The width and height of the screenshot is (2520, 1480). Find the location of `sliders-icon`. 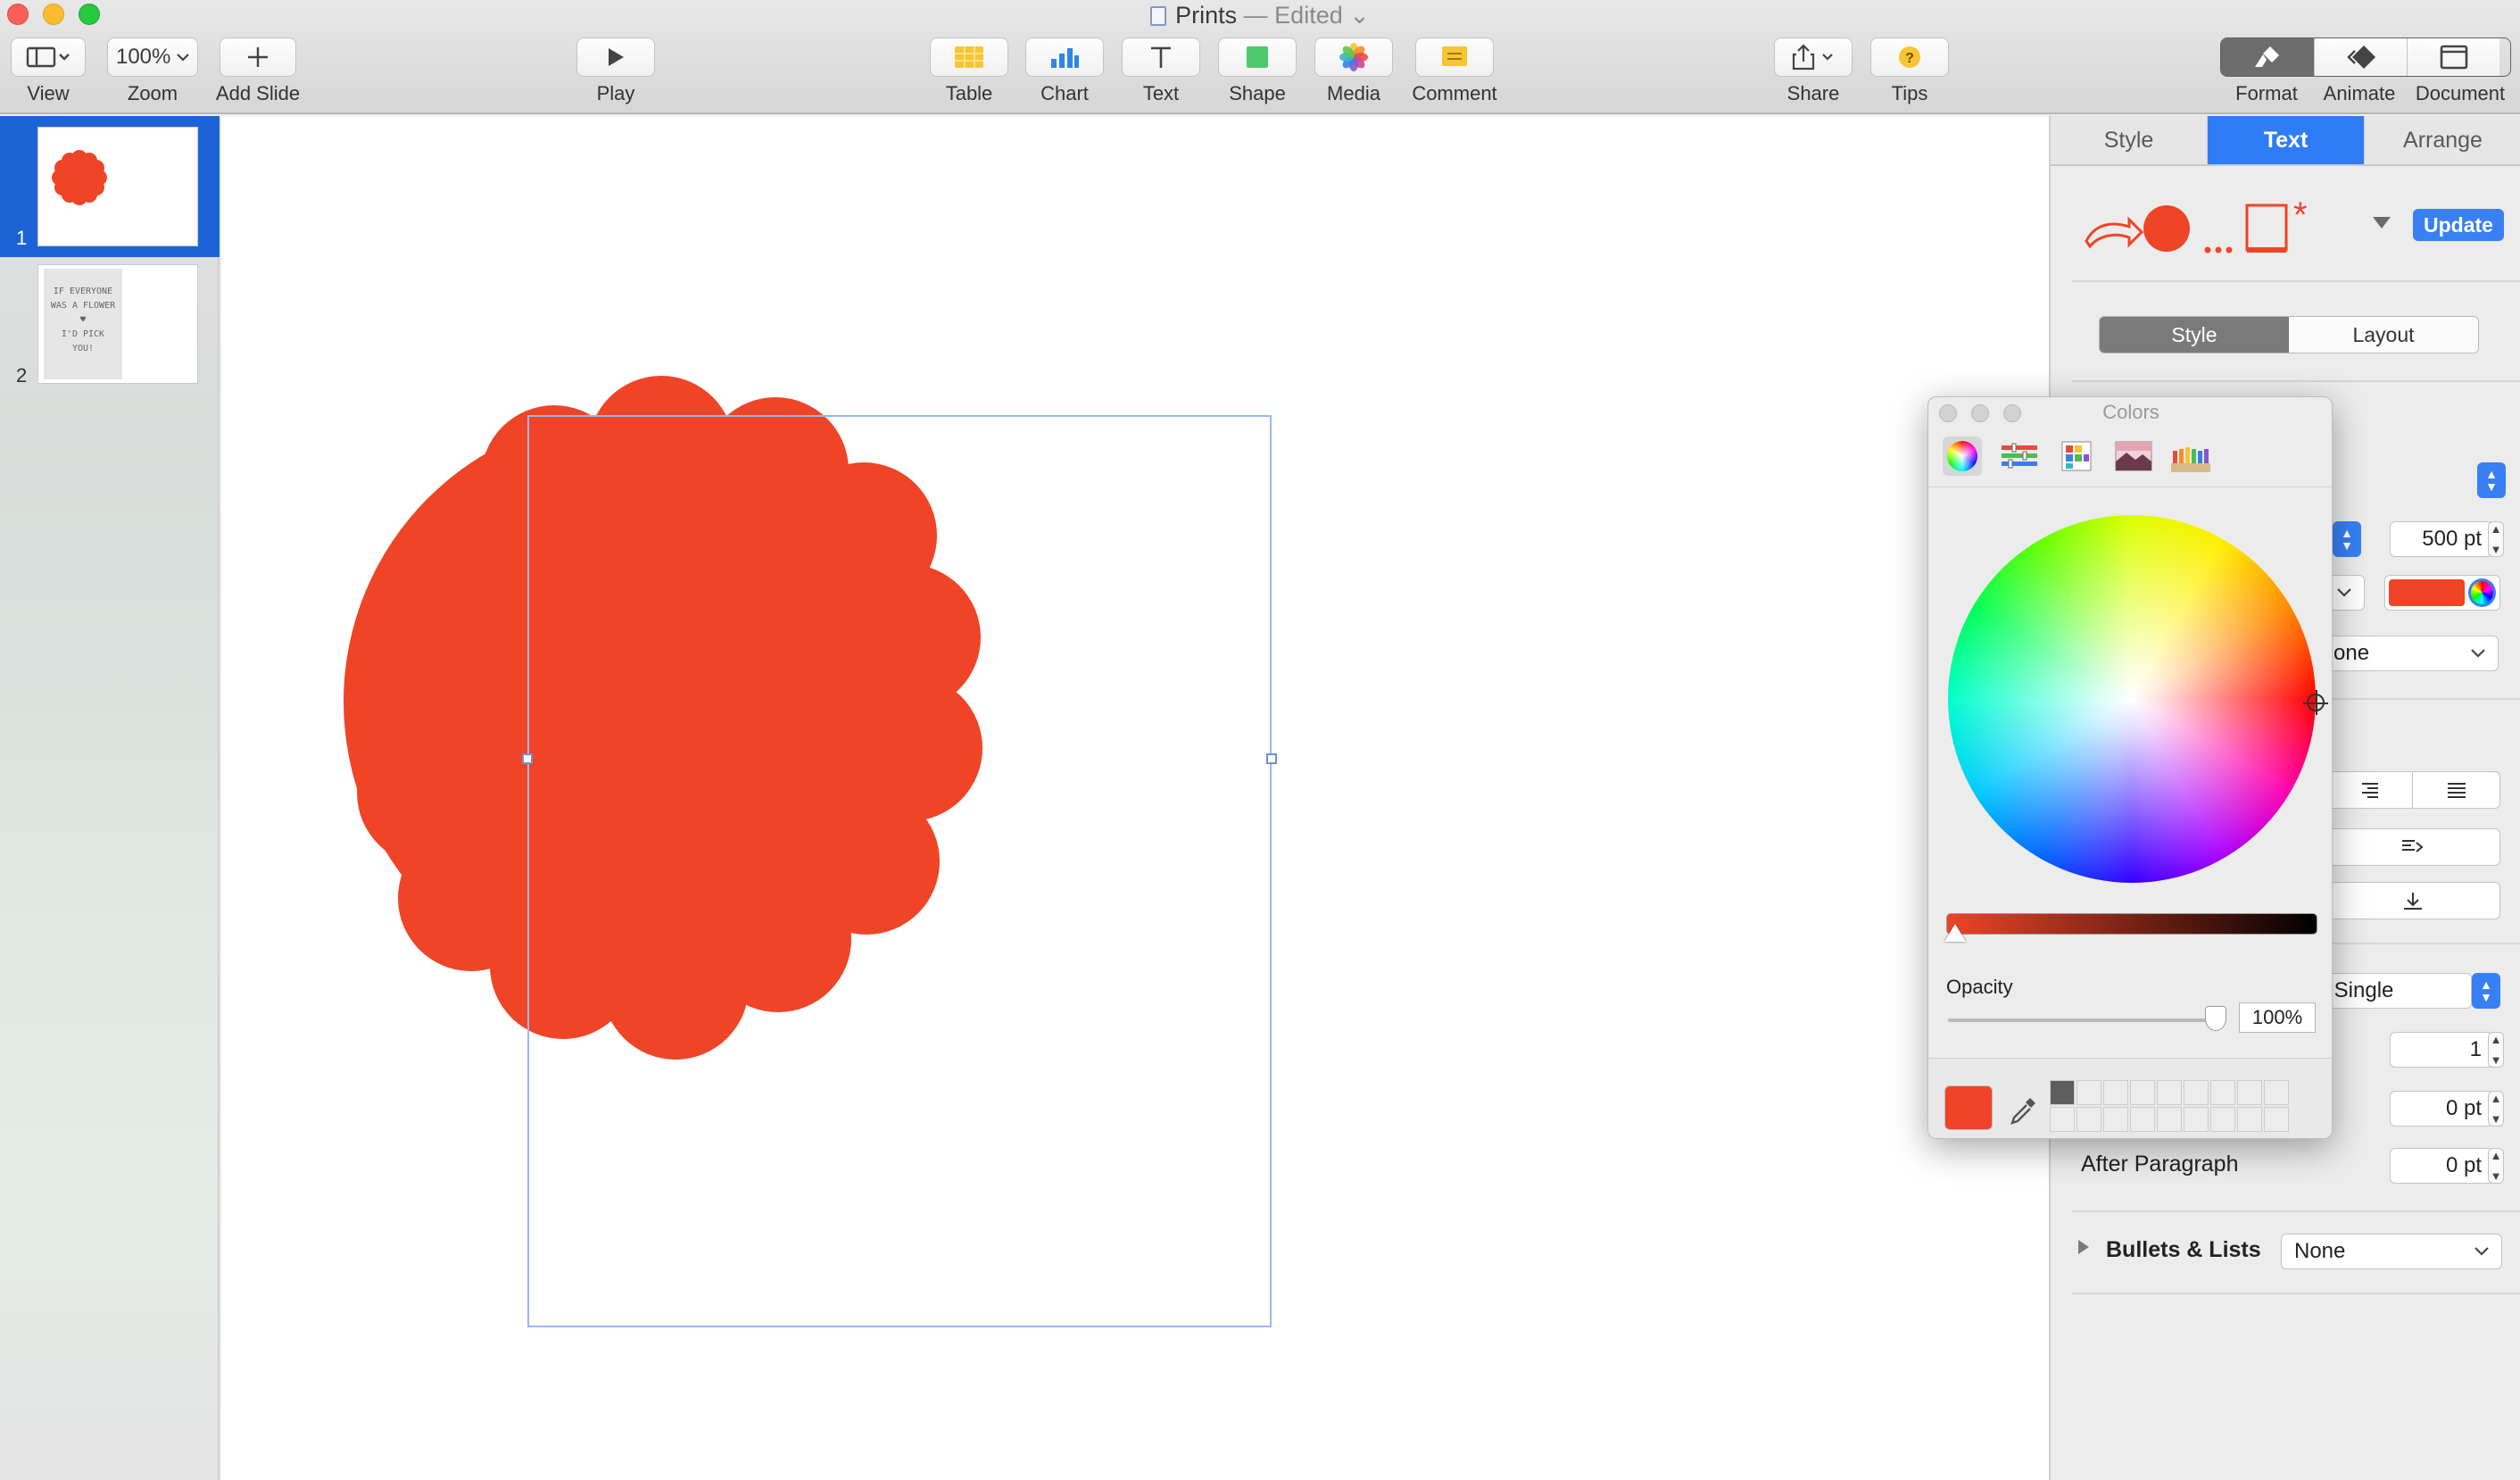

sliders-icon is located at coordinates (2019, 456).